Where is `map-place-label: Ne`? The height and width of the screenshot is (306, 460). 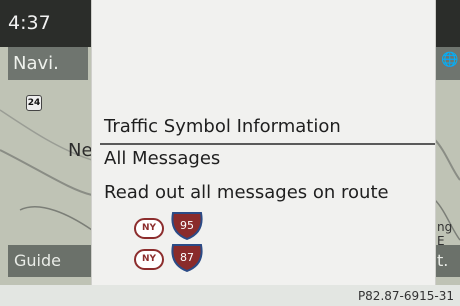 map-place-label: Ne is located at coordinates (80, 150).